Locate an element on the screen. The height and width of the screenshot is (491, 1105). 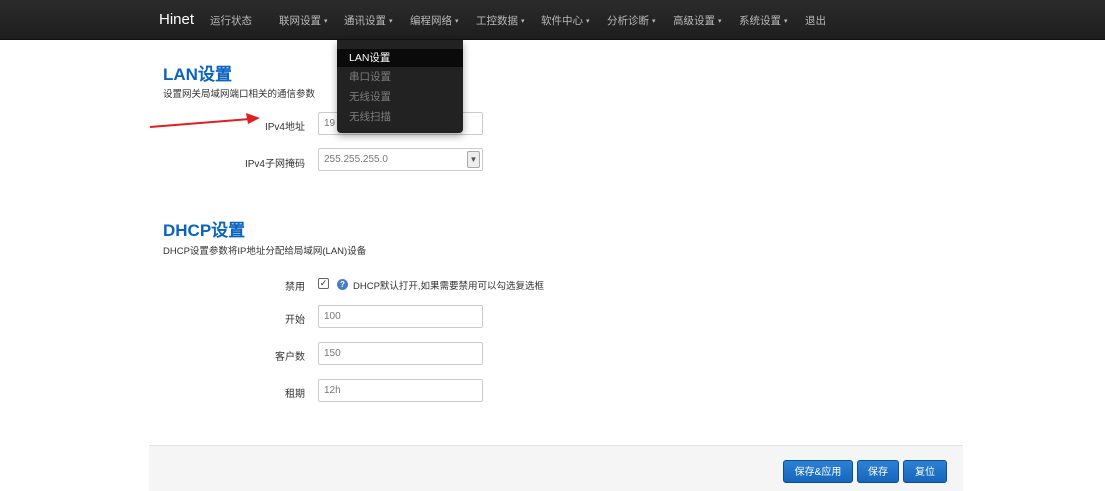
dropdown-item-wireless-scan: 无线扫描 is located at coordinates (400, 117).